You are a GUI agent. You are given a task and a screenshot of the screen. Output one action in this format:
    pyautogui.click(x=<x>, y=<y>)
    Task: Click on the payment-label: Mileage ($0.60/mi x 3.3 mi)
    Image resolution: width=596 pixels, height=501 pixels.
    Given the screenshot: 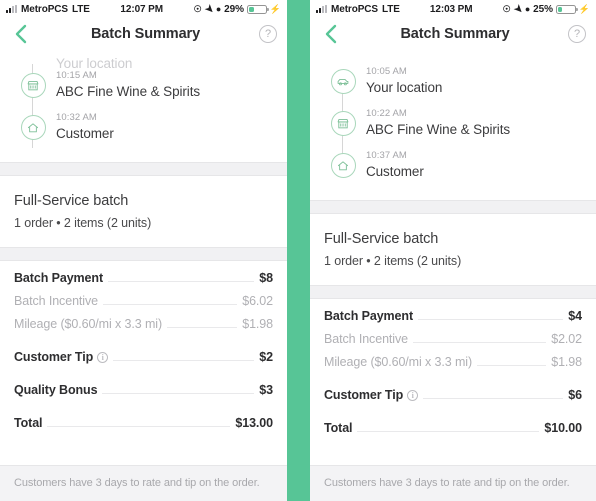 What is the action you would take?
    pyautogui.click(x=398, y=362)
    